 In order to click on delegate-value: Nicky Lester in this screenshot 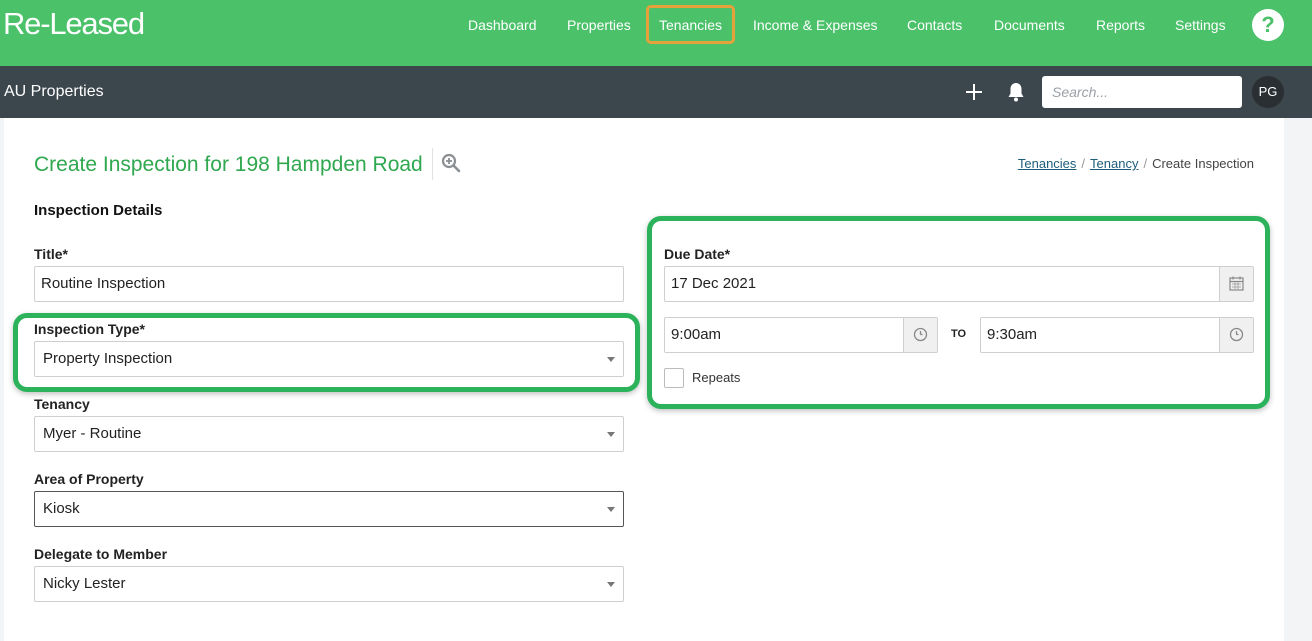, I will do `click(84, 583)`.